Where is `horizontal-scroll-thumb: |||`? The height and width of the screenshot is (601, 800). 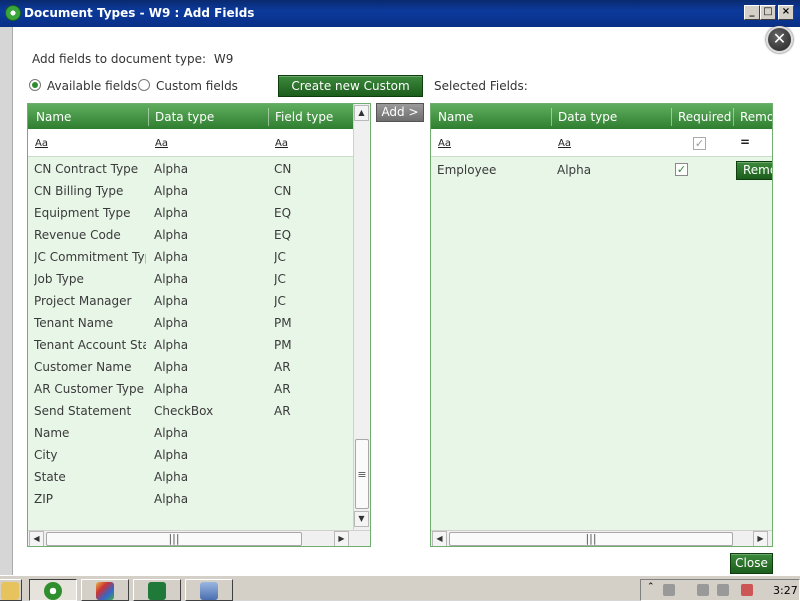
horizontal-scroll-thumb: ||| is located at coordinates (174, 539).